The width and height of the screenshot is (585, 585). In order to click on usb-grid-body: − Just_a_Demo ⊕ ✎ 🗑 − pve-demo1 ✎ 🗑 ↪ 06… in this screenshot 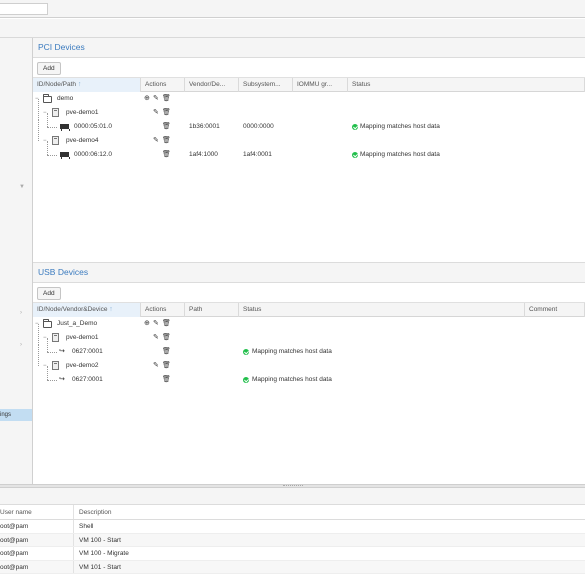, I will do `click(309, 352)`.